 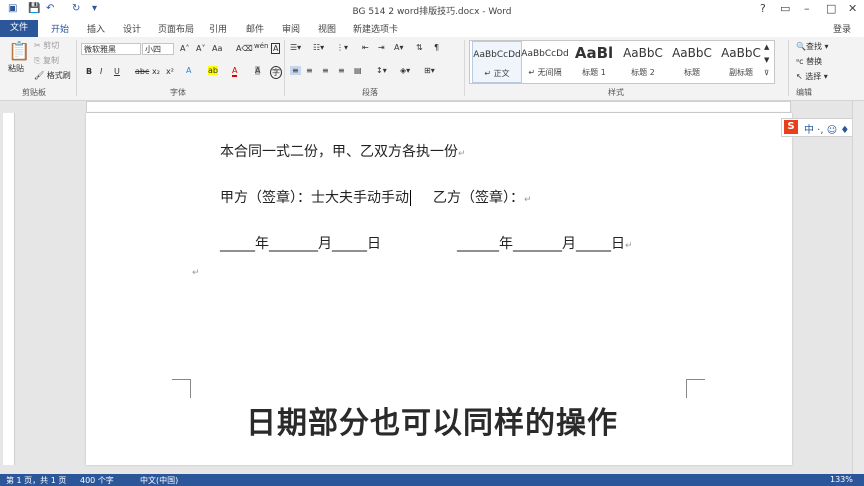 I want to click on grow-font-icon: A˄, so click(x=184, y=48).